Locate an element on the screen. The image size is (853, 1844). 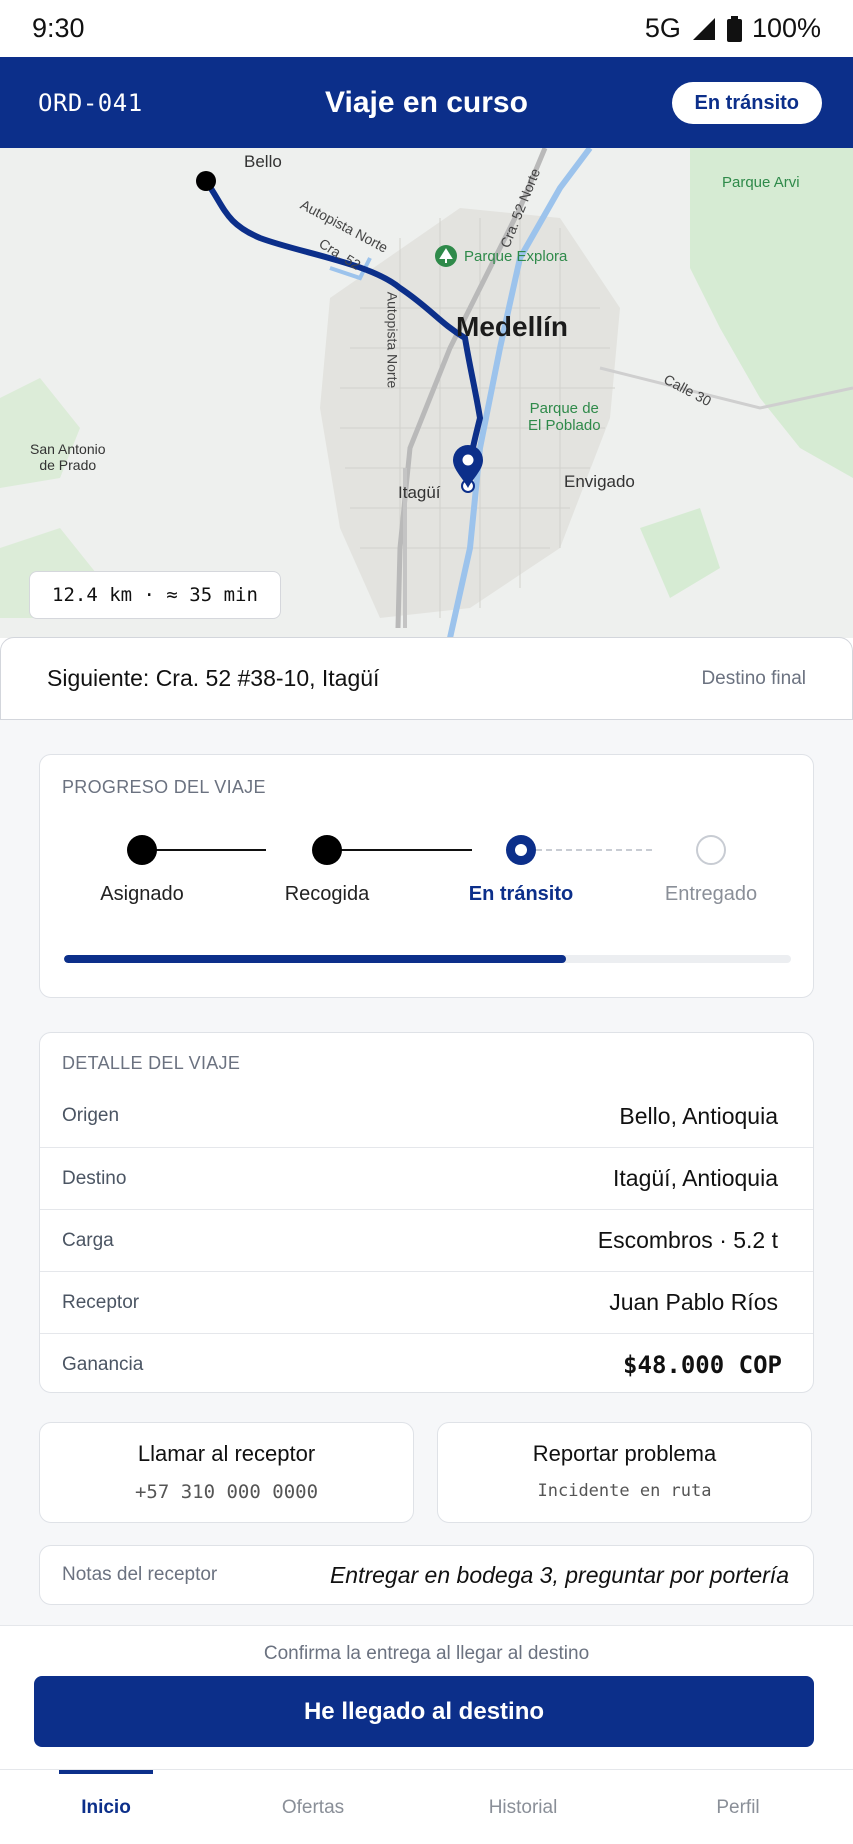
step-dot-delivered is located at coordinates (711, 850).